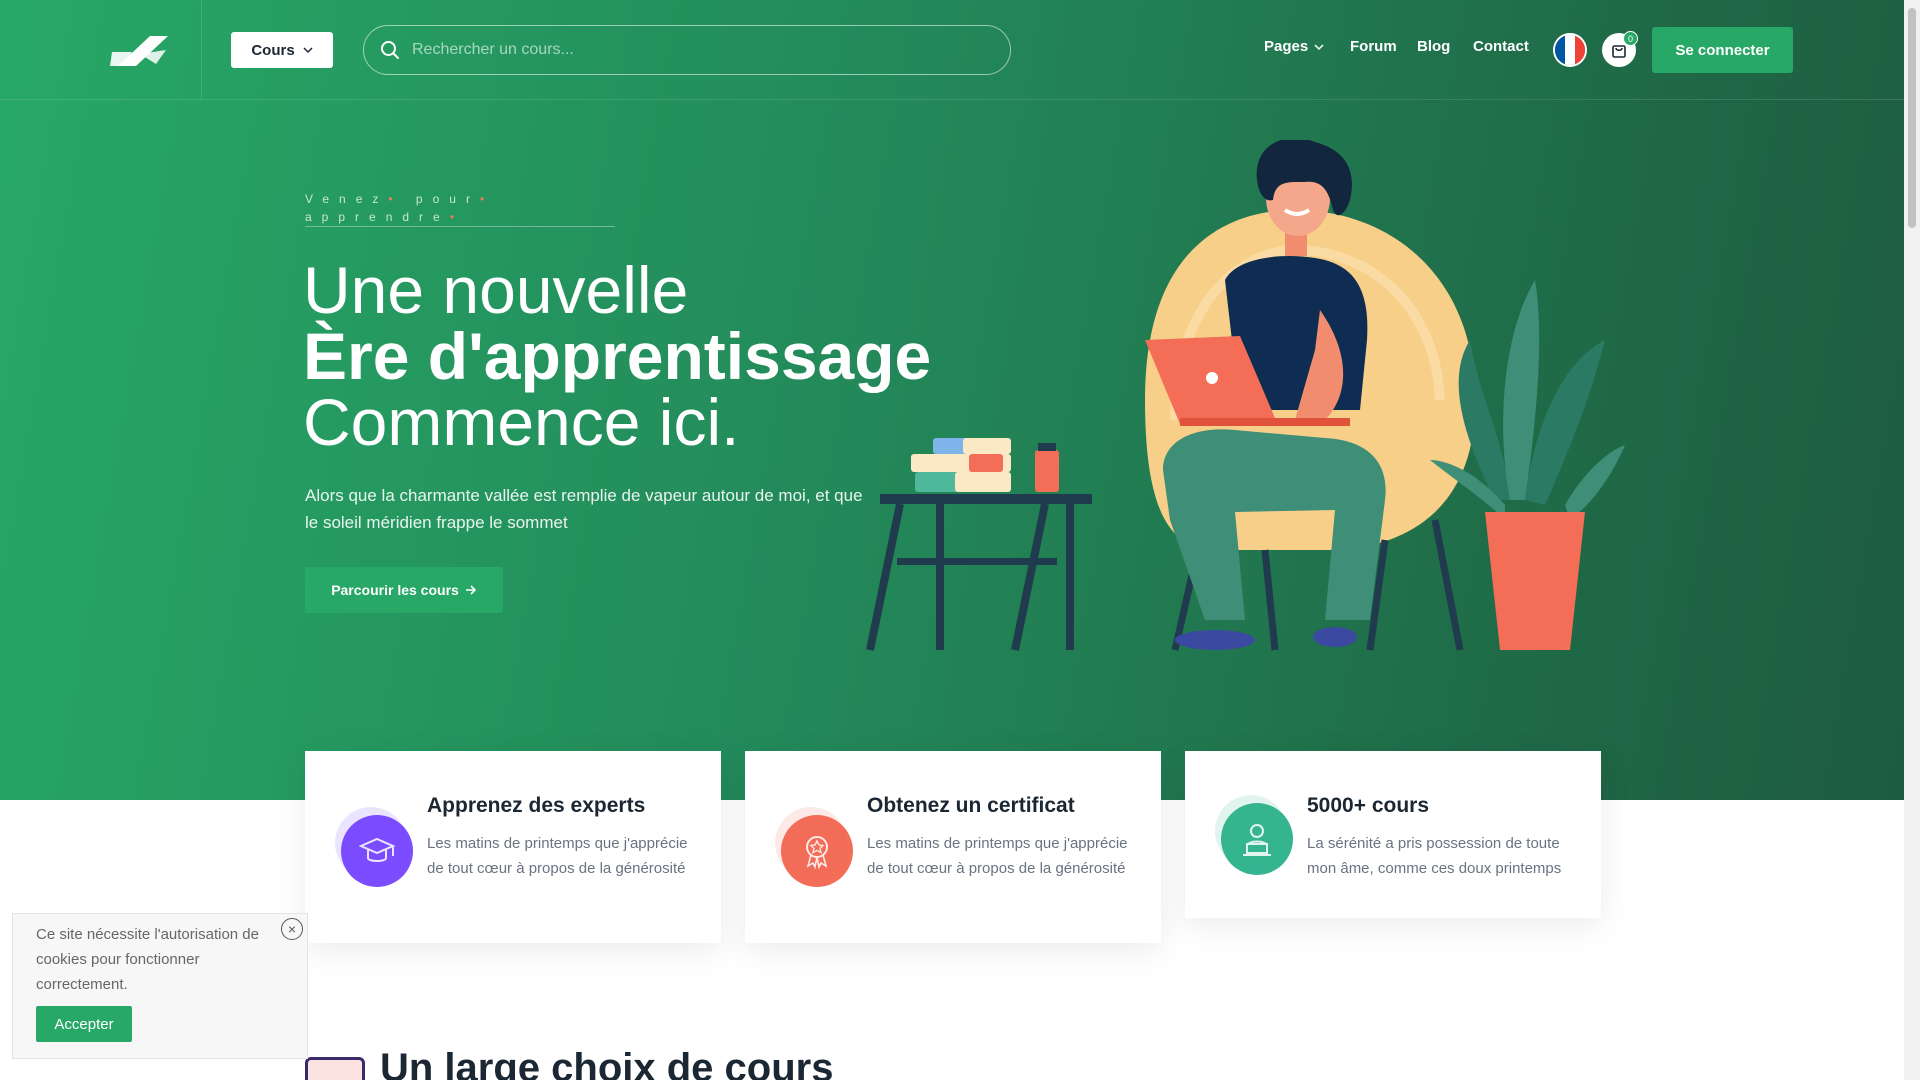 Image resolution: width=1920 pixels, height=1080 pixels. I want to click on eyebrow-word: apprendre, so click(377, 217).